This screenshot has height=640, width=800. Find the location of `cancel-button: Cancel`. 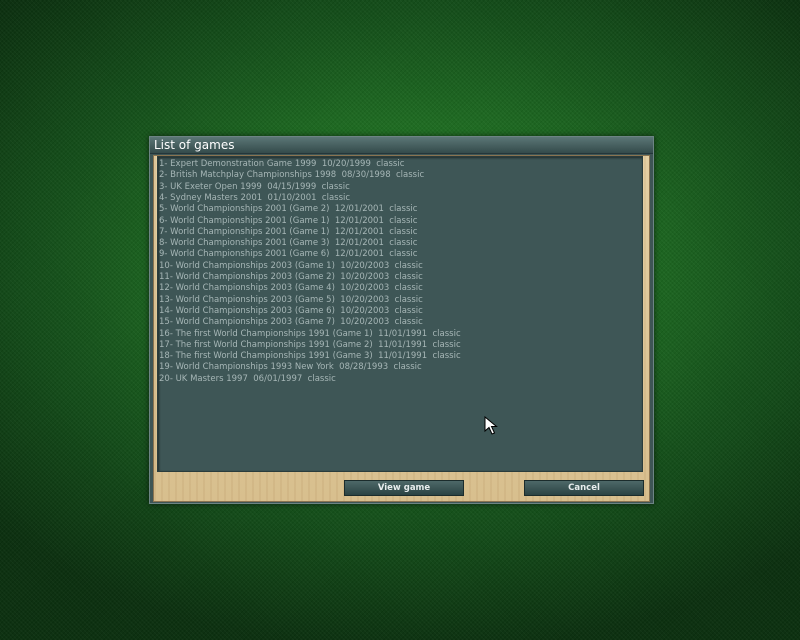

cancel-button: Cancel is located at coordinates (584, 488).